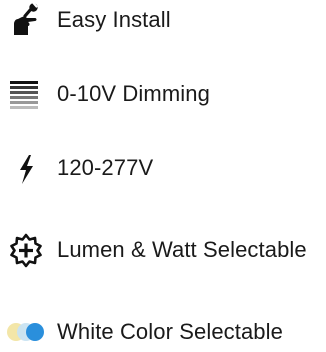  What do you see at coordinates (163, 168) in the screenshot?
I see `feature-voltage: 120-277V` at bounding box center [163, 168].